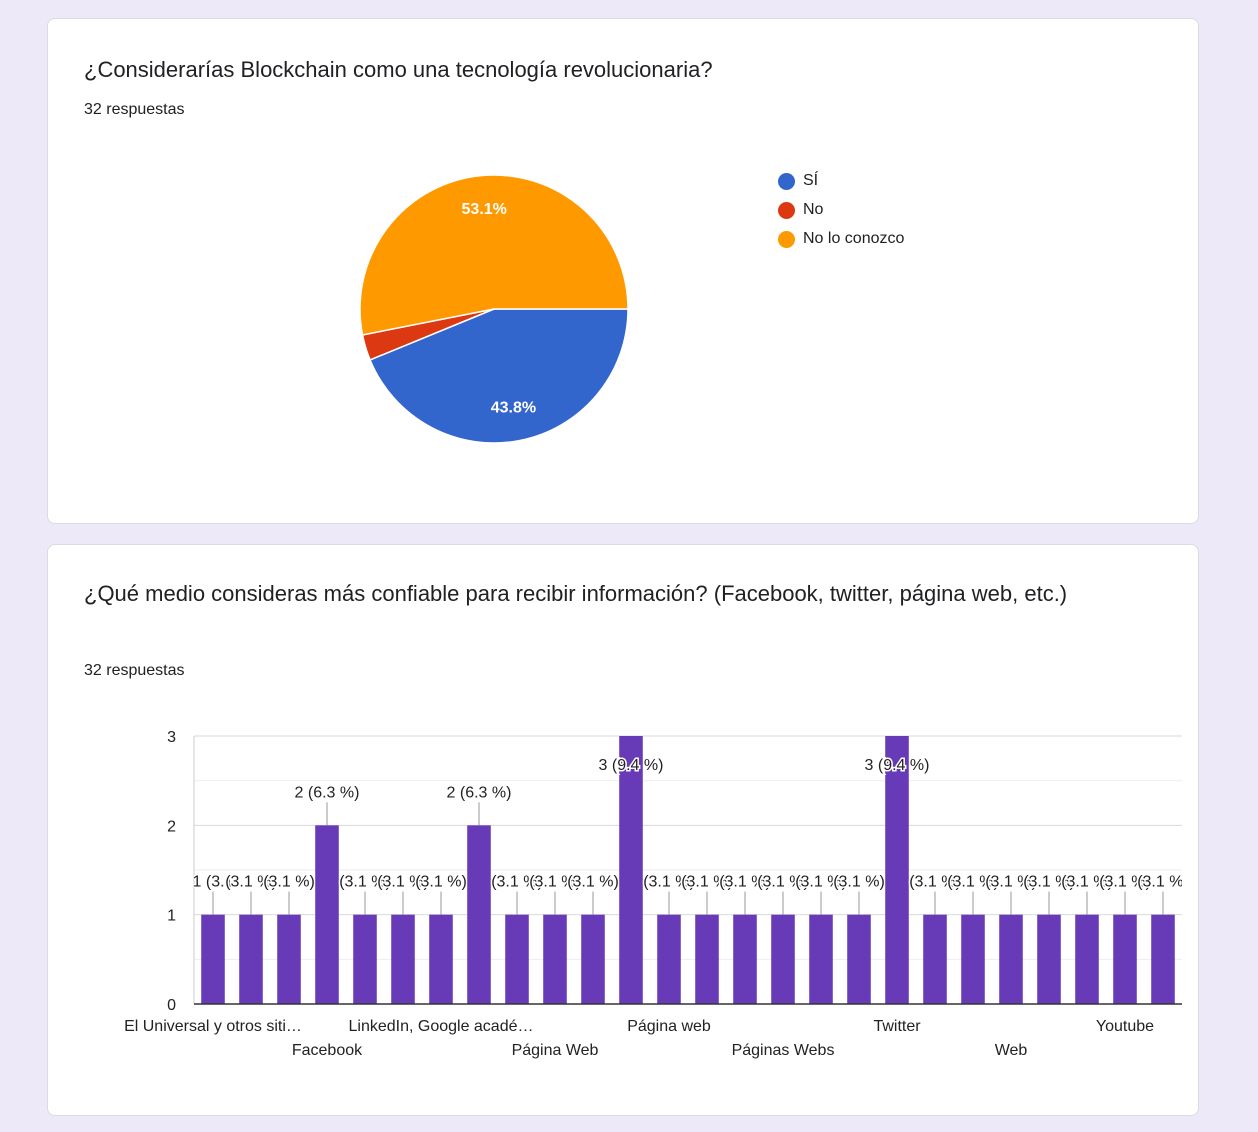 Image resolution: width=1258 pixels, height=1132 pixels. What do you see at coordinates (171, 1005) in the screenshot?
I see `y-tick-label: 0` at bounding box center [171, 1005].